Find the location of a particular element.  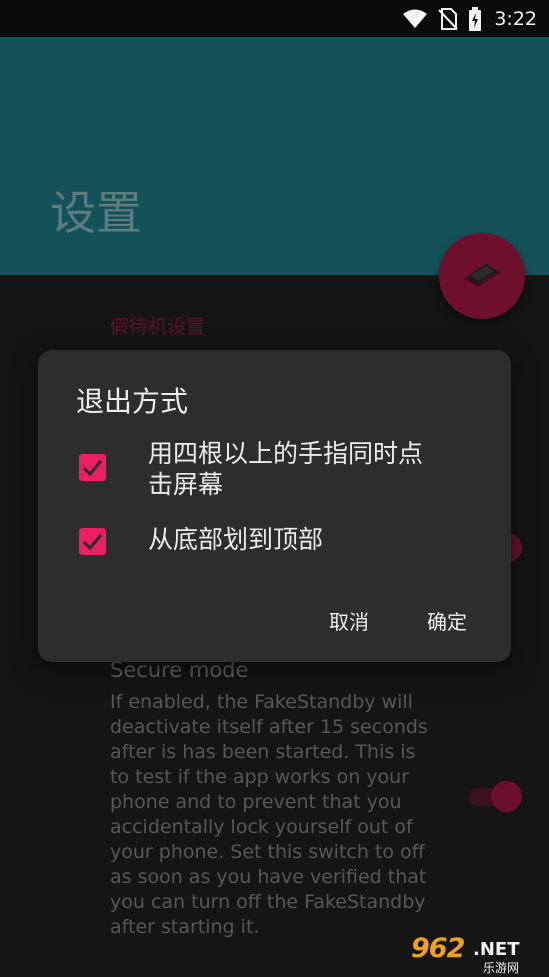

no-sim-icon is located at coordinates (448, 19).